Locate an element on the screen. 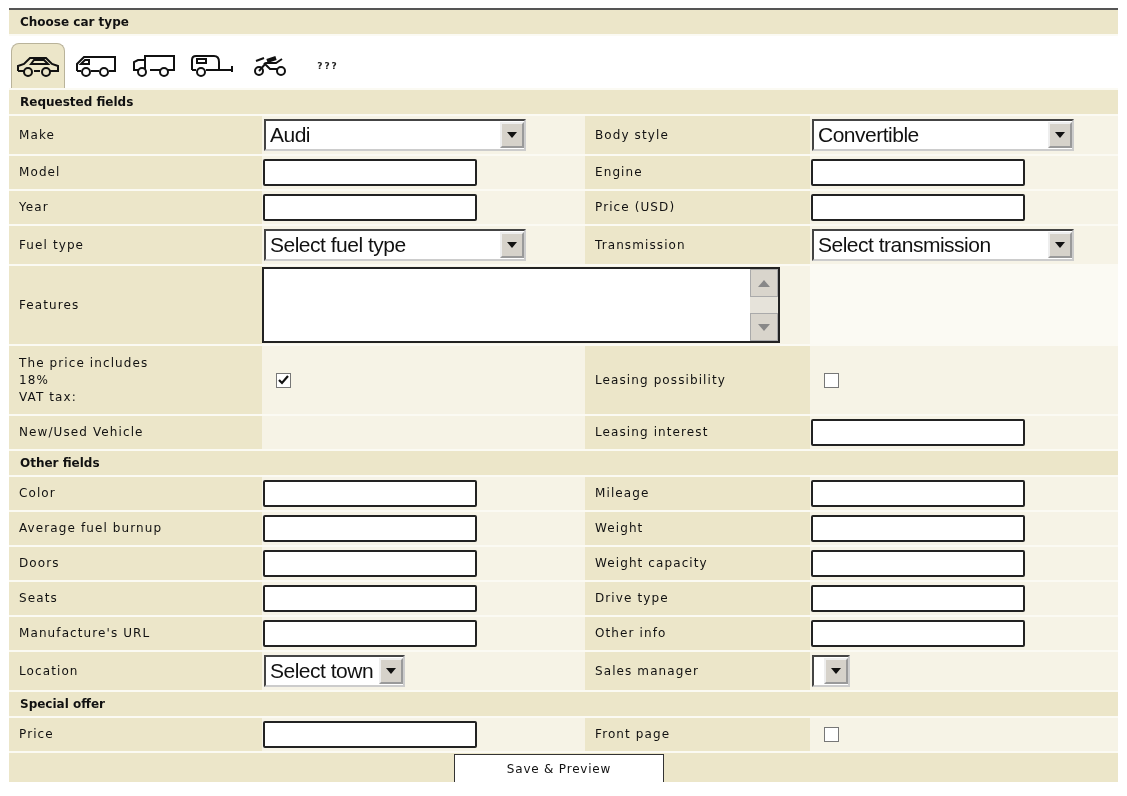 This screenshot has width=1127, height=796. section-header: Special offer is located at coordinates (563, 704).